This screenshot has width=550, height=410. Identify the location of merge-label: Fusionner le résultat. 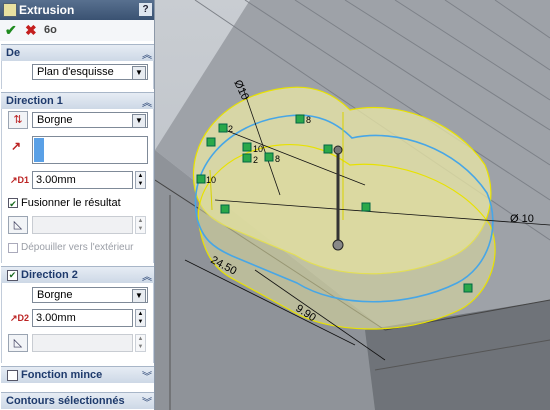
(71, 203).